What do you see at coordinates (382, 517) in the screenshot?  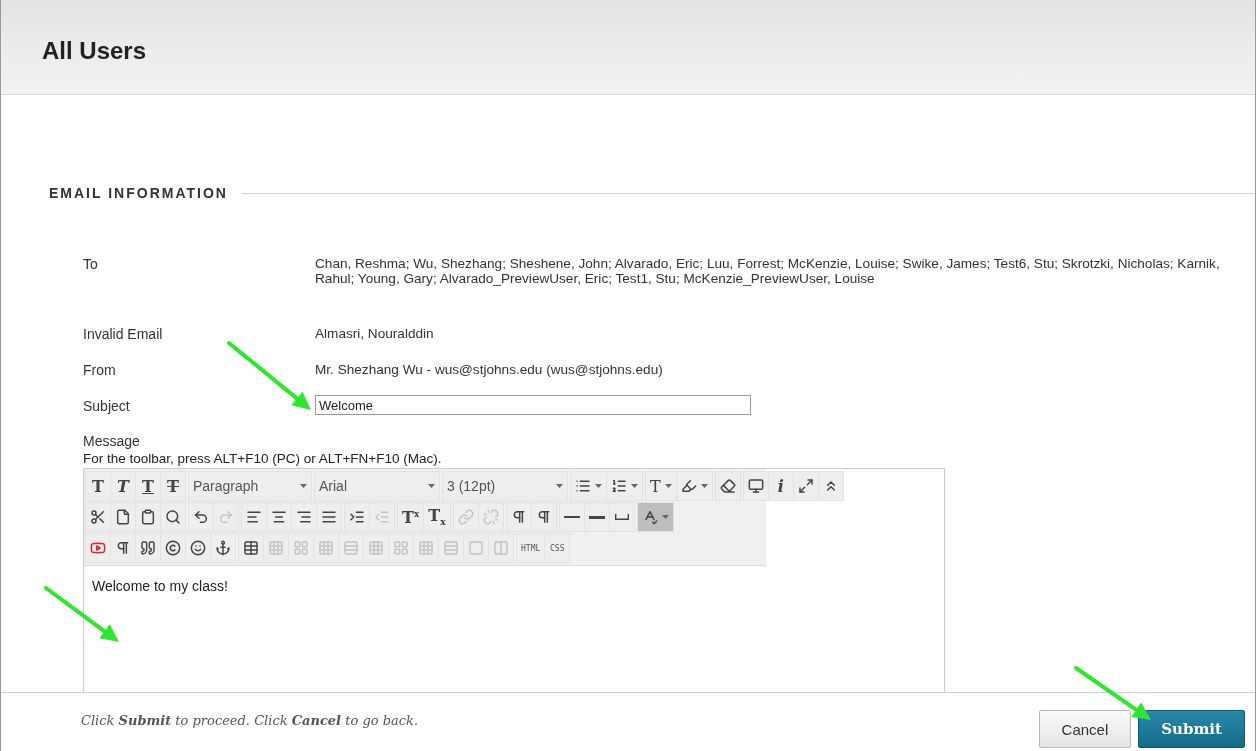 I see `outdent-icon` at bounding box center [382, 517].